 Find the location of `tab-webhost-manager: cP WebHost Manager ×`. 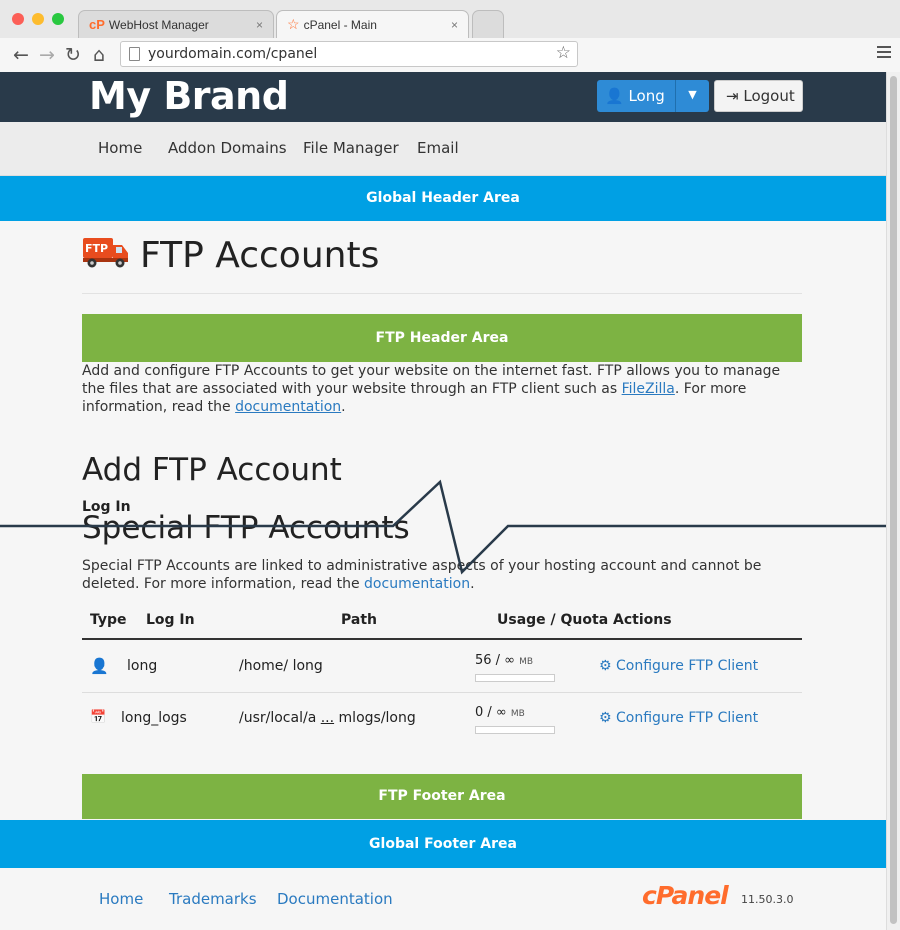

tab-webhost-manager: cP WebHost Manager × is located at coordinates (176, 24).